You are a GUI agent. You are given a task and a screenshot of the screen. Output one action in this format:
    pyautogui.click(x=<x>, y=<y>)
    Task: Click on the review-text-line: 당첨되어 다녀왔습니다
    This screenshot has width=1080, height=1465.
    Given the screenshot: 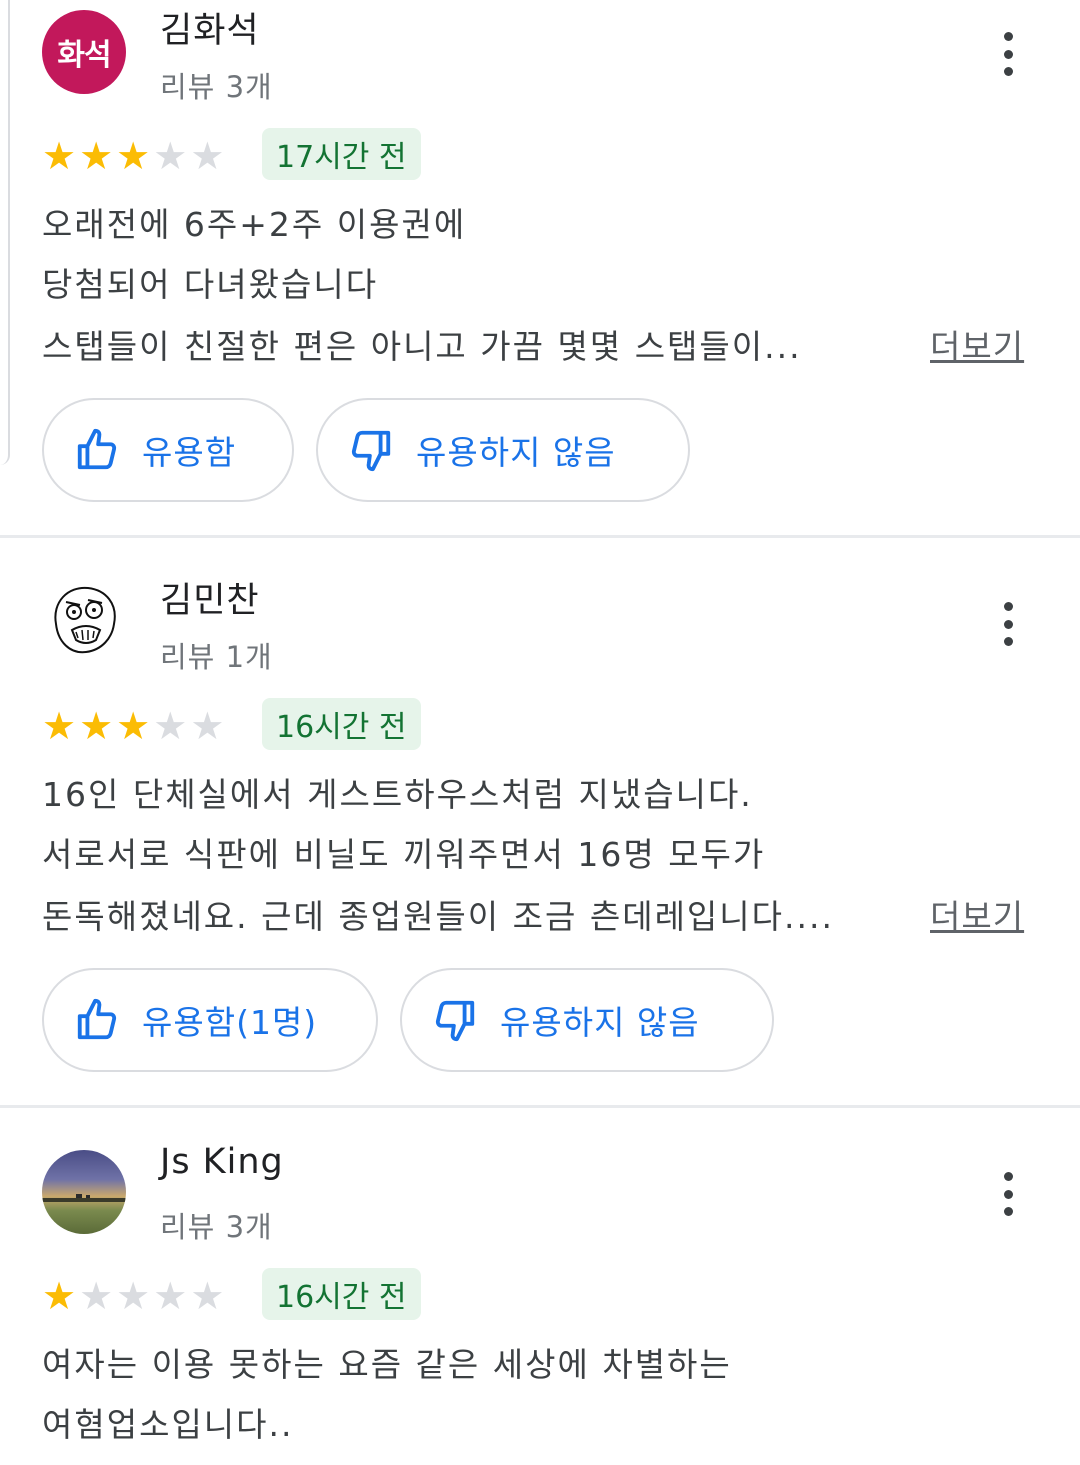 What is the action you would take?
    pyautogui.click(x=210, y=284)
    